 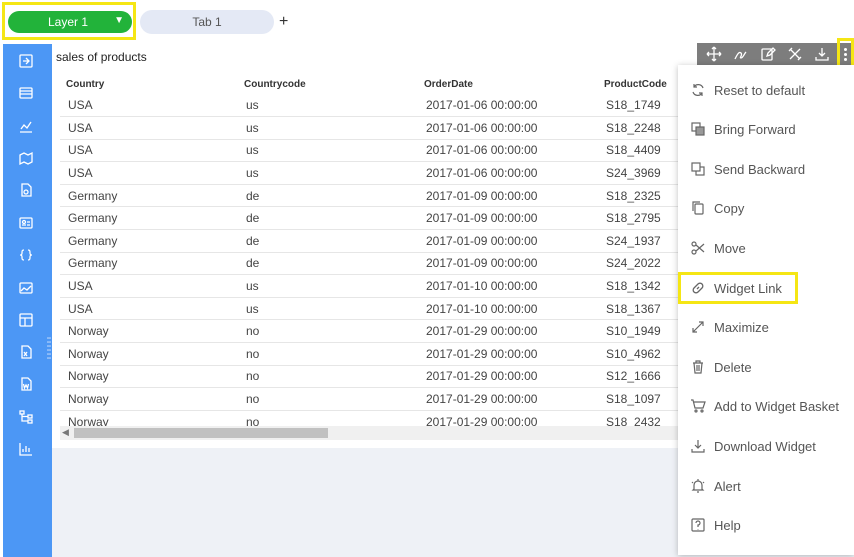 I want to click on column-header: Countrycode, so click(x=328, y=84).